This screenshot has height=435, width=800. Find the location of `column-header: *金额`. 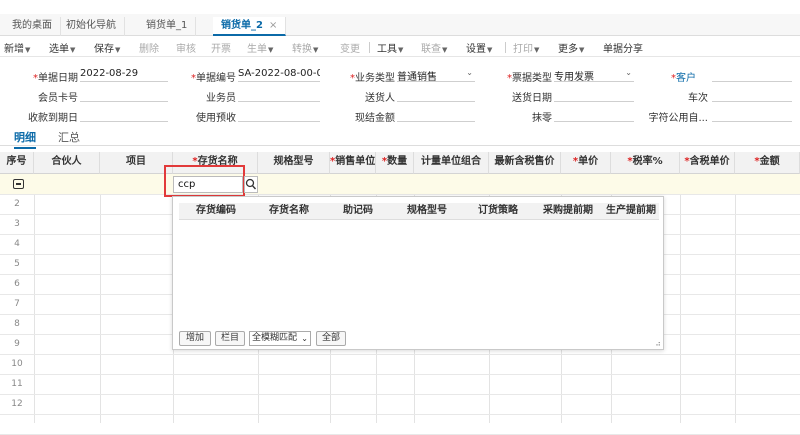

column-header: *金额 is located at coordinates (767, 163).